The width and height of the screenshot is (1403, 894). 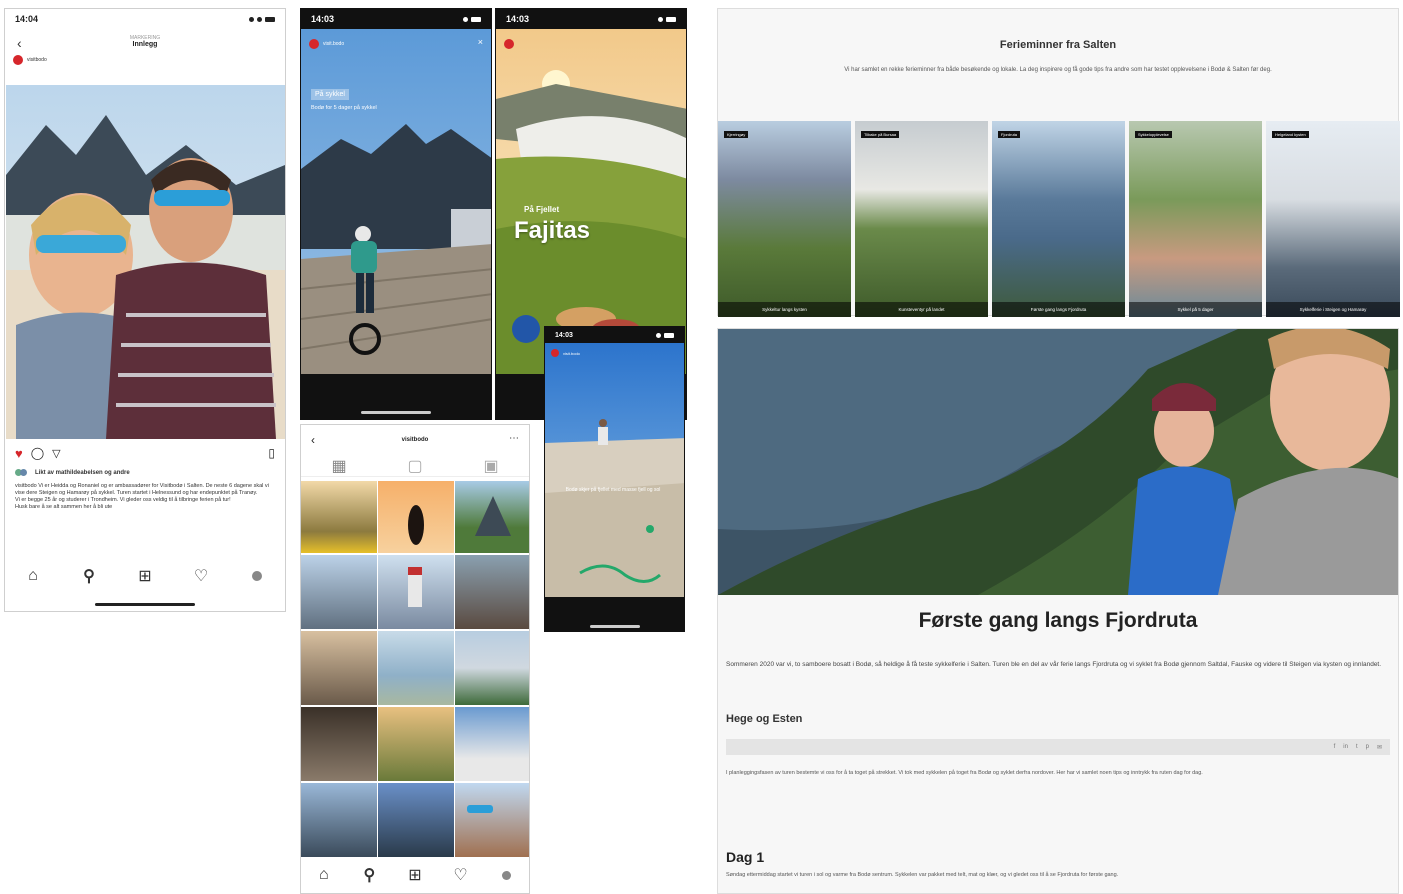 What do you see at coordinates (880, 134) in the screenshot?
I see `card-tag: Tilbake på Bursaa` at bounding box center [880, 134].